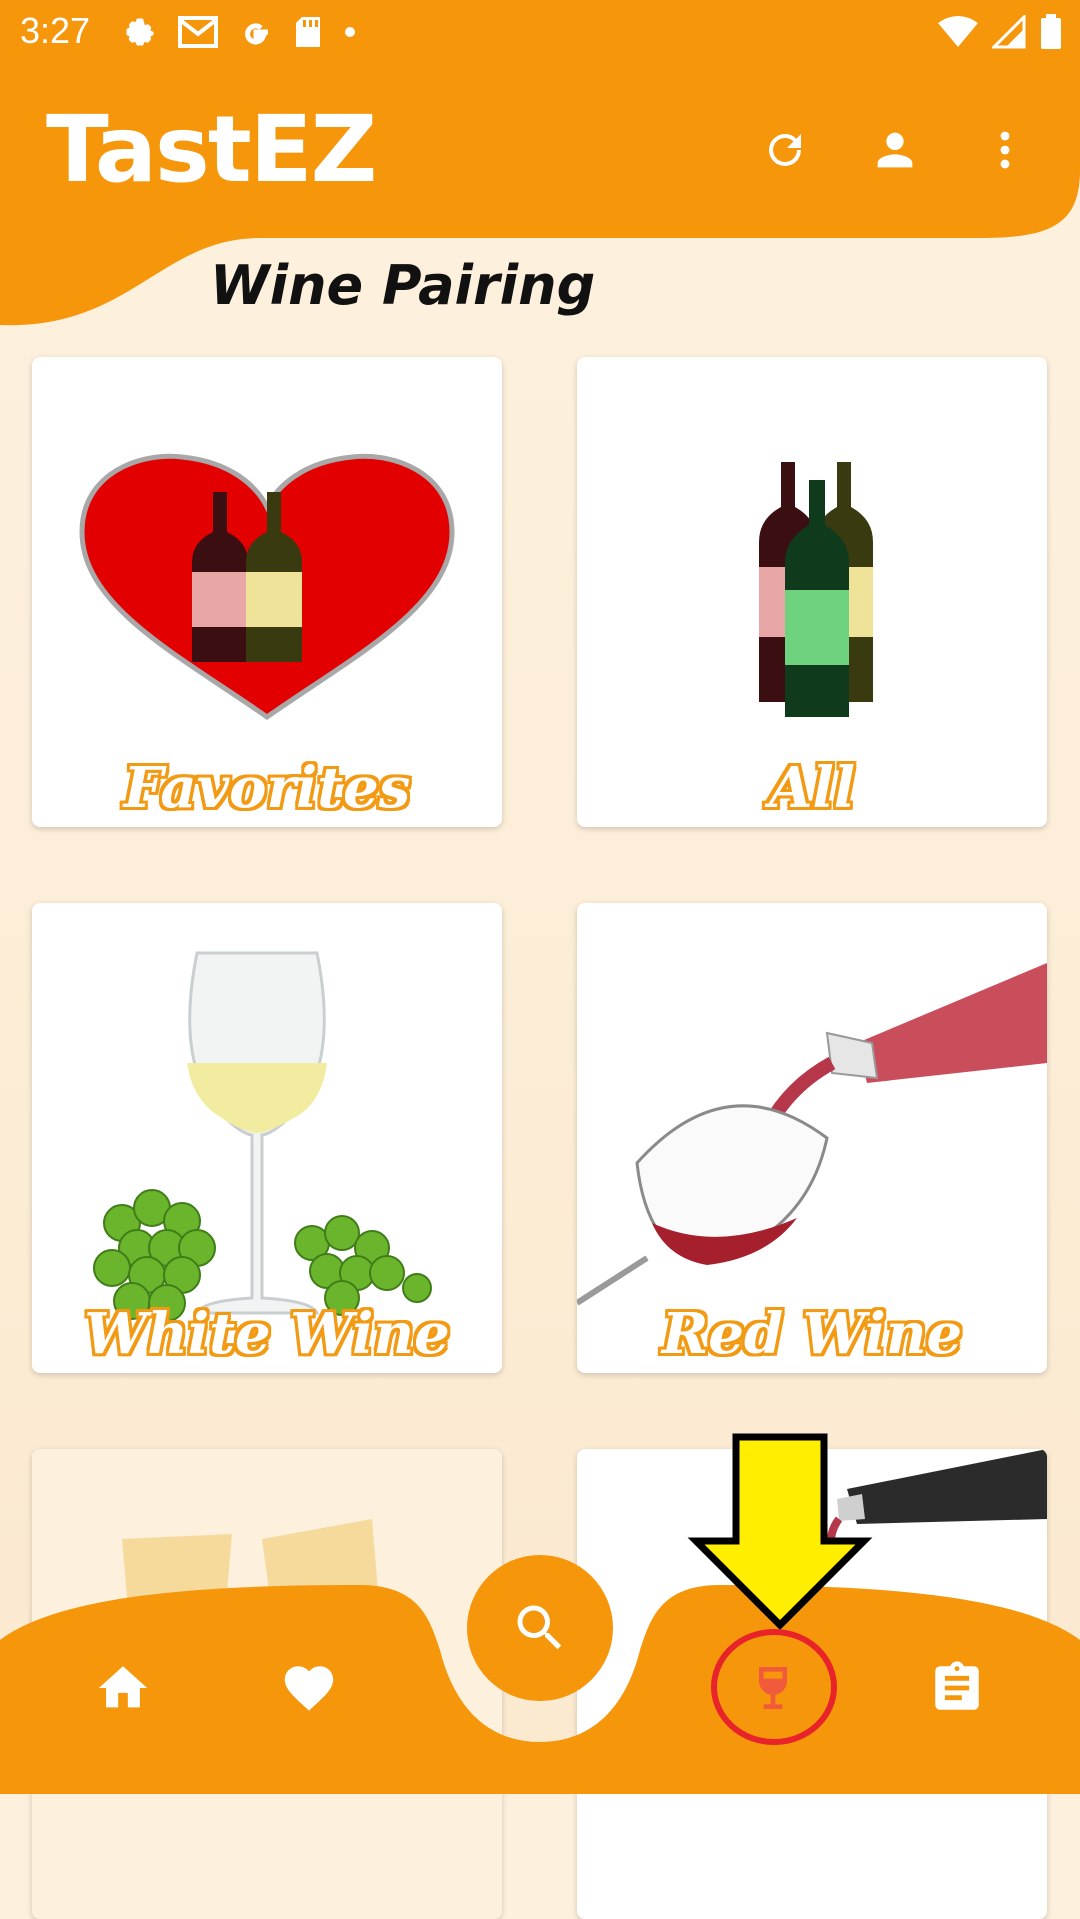 The height and width of the screenshot is (1919, 1080). I want to click on nav-shopping-list, so click(957, 1688).